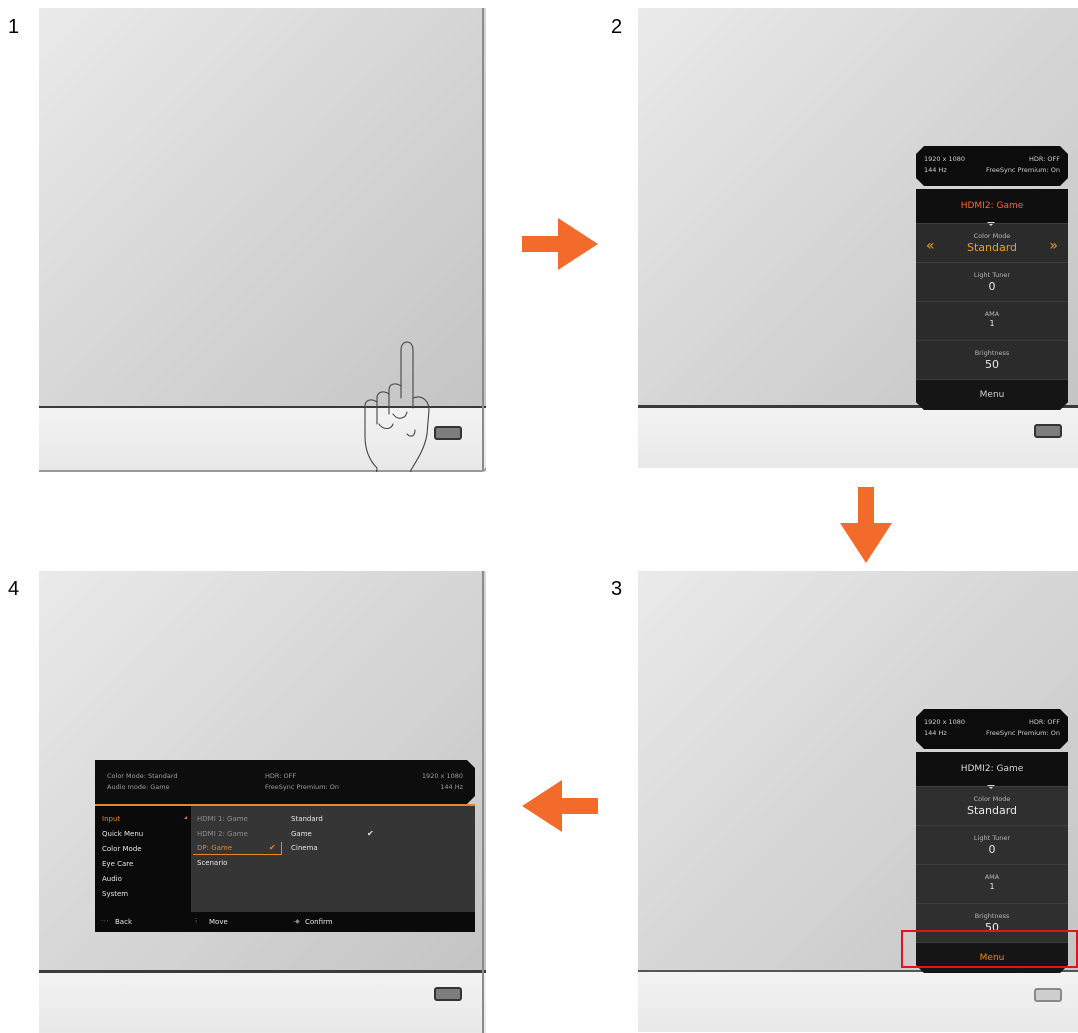 Image resolution: width=1078 pixels, height=1033 pixels. I want to click on sidebar-item-eye-care: Eye Care, so click(117, 864).